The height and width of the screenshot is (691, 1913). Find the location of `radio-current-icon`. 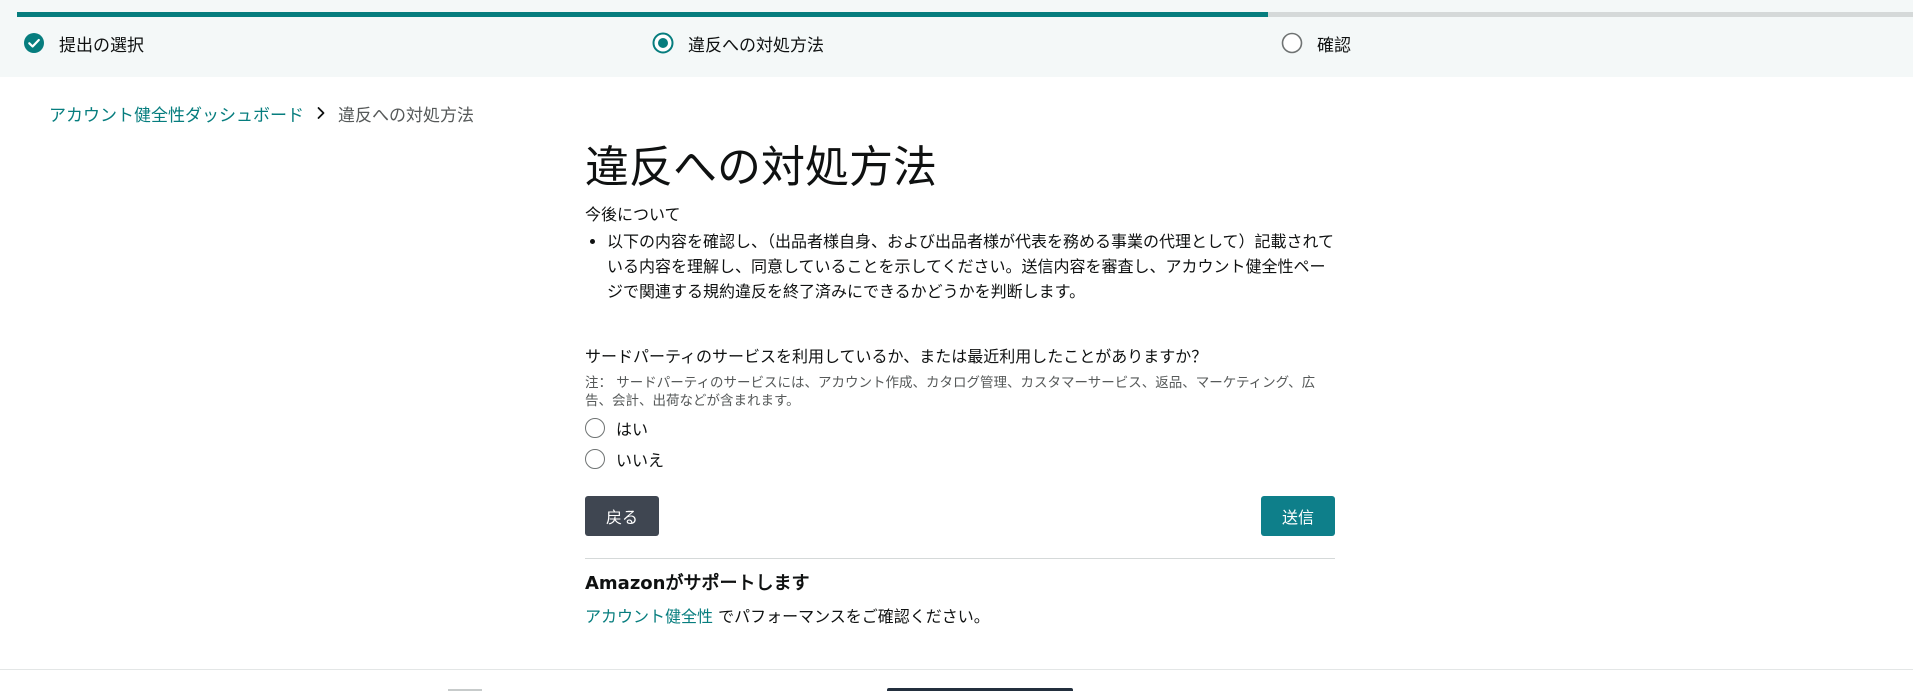

radio-current-icon is located at coordinates (663, 43).